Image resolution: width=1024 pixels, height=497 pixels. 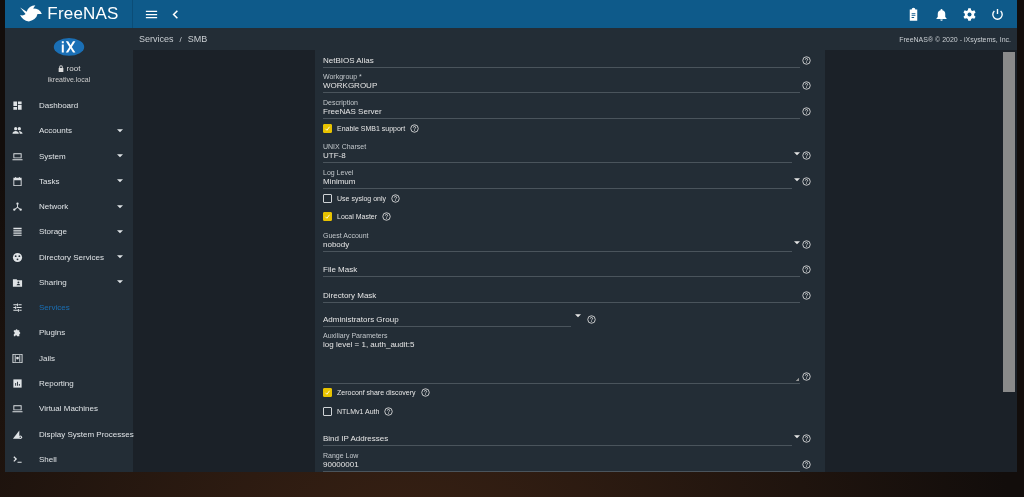 I want to click on dashboard-icon, so click(x=17, y=105).